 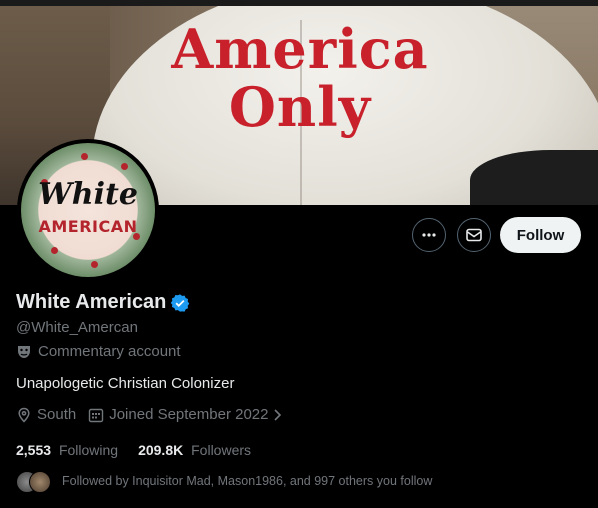 I want to click on followers-link: 209.8K Followers, so click(x=194, y=450).